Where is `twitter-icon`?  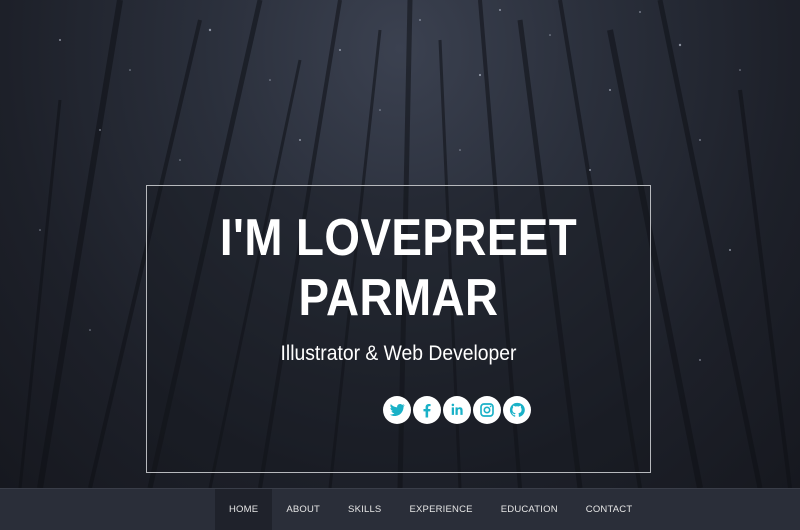
twitter-icon is located at coordinates (397, 409).